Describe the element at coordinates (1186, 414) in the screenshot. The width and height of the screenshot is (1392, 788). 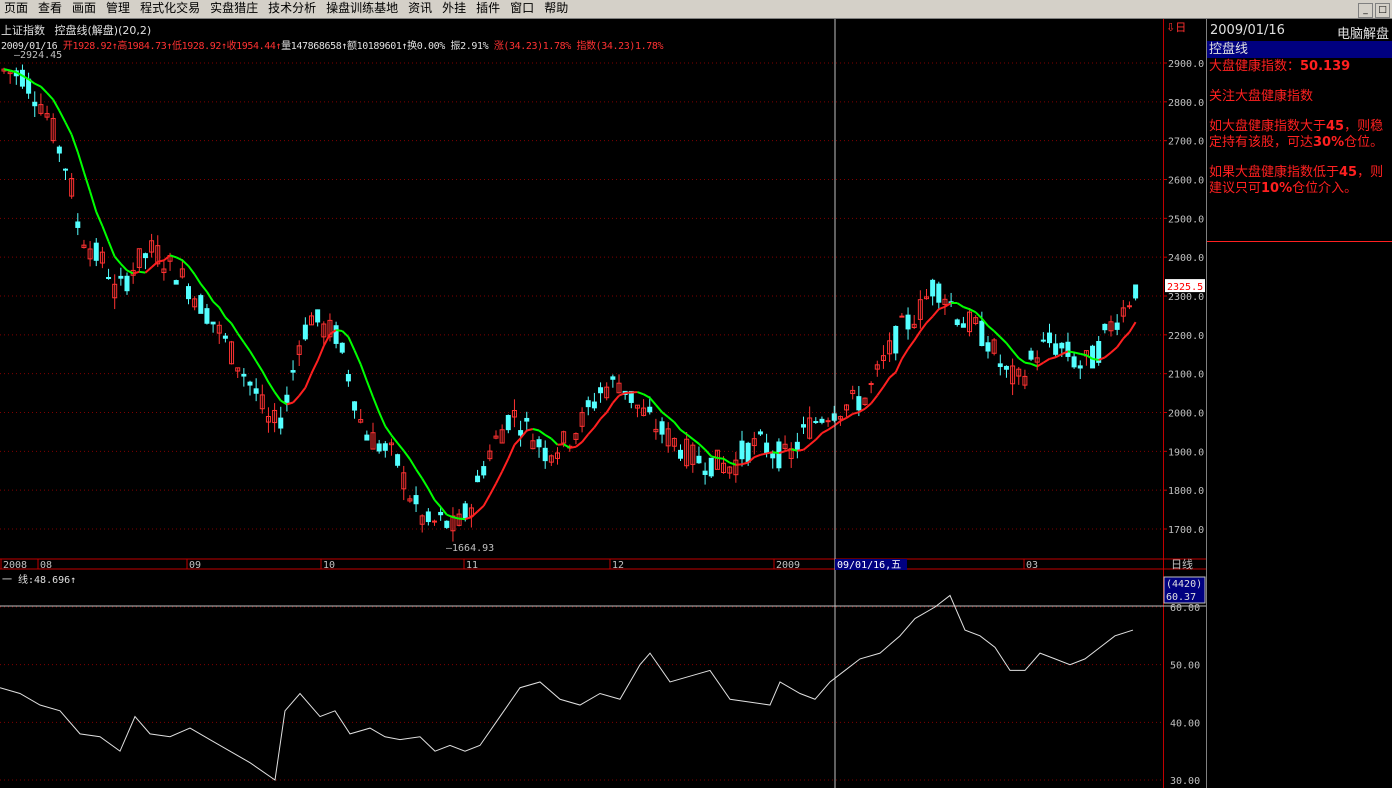
I see `price-tick-label: 2000.0` at that location.